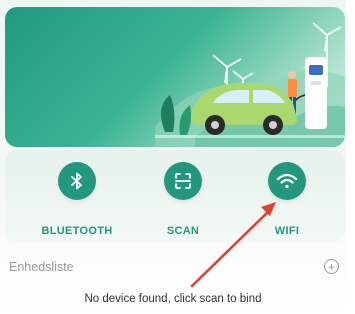  I want to click on scan-button: SCAN, so click(183, 202).